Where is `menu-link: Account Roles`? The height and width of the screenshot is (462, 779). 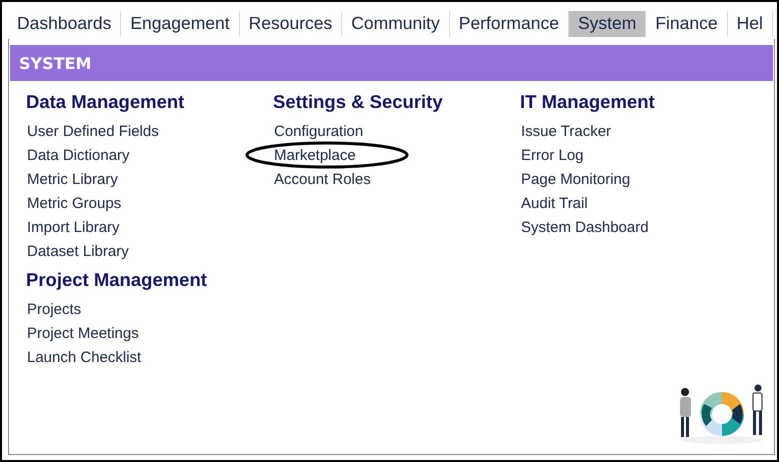 menu-link: Account Roles is located at coordinates (322, 179).